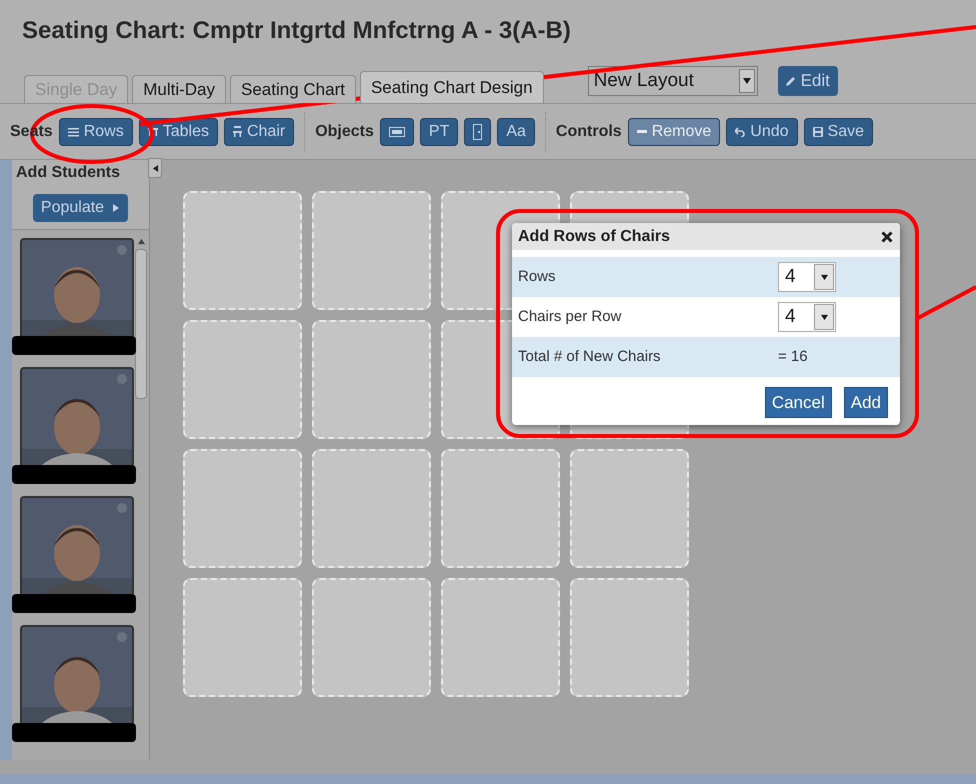 The image size is (976, 784). I want to click on total-value: = 16, so click(793, 356).